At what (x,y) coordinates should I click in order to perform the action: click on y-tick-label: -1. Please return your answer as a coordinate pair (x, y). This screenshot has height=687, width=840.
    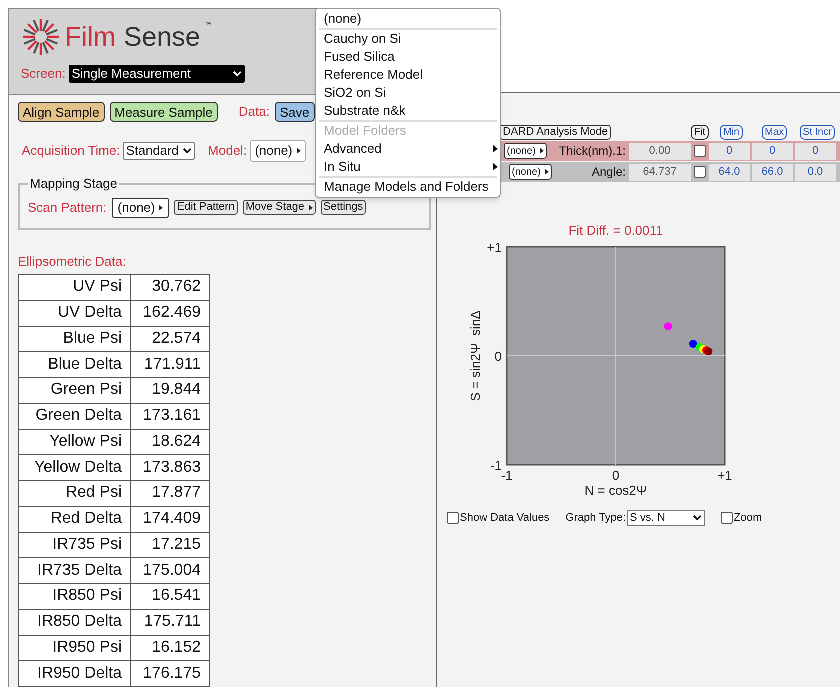
    Looking at the image, I should click on (496, 465).